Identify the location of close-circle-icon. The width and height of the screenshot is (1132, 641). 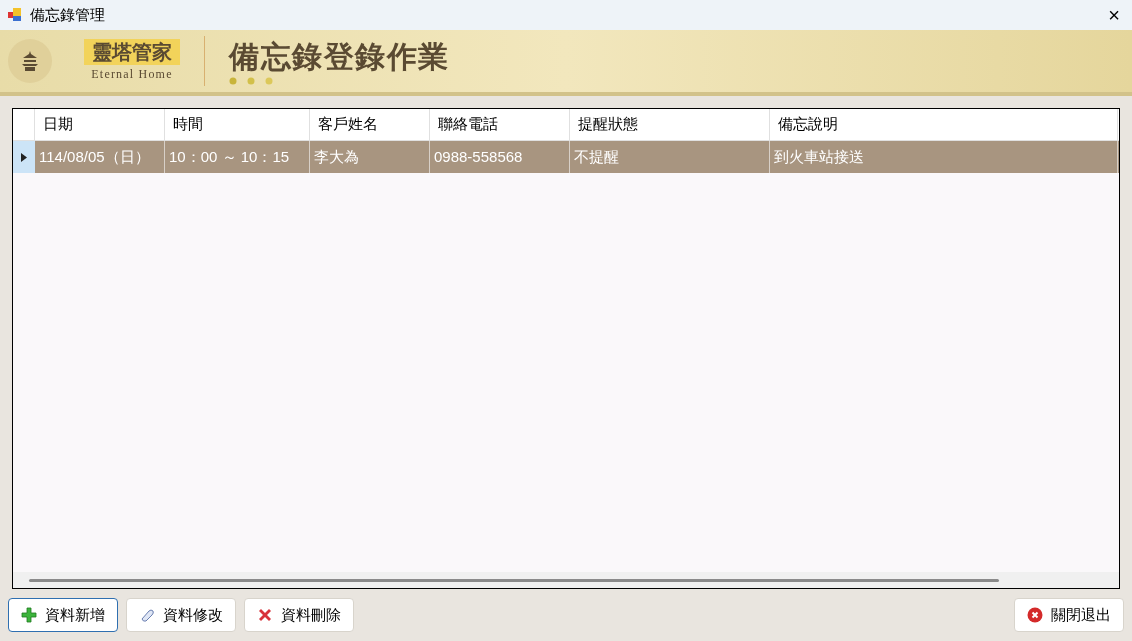
(1035, 615).